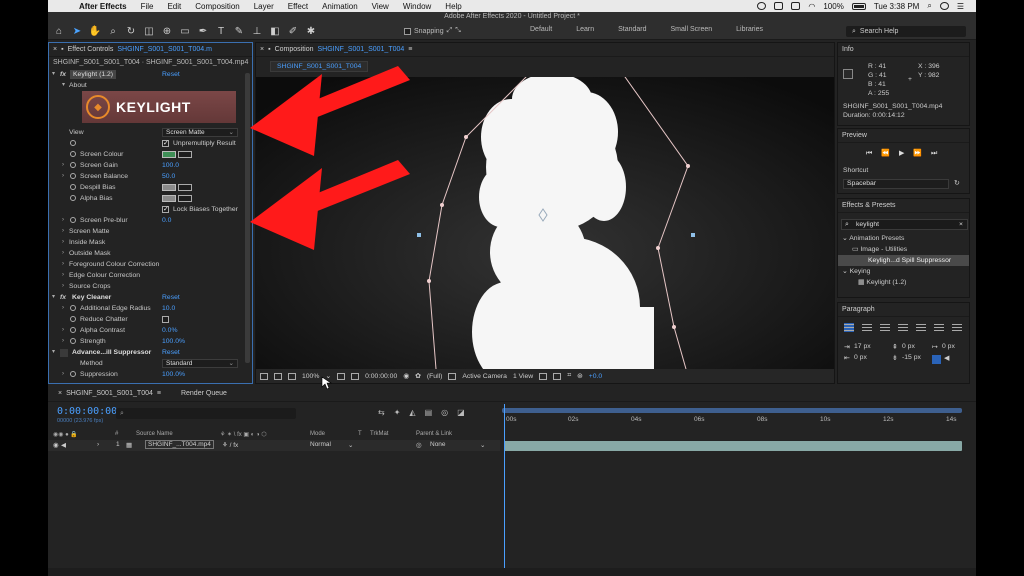 The width and height of the screenshot is (1024, 576). What do you see at coordinates (319, 66) in the screenshot?
I see `composition-viewer-tab: SHGINF_S001_S001_T004` at bounding box center [319, 66].